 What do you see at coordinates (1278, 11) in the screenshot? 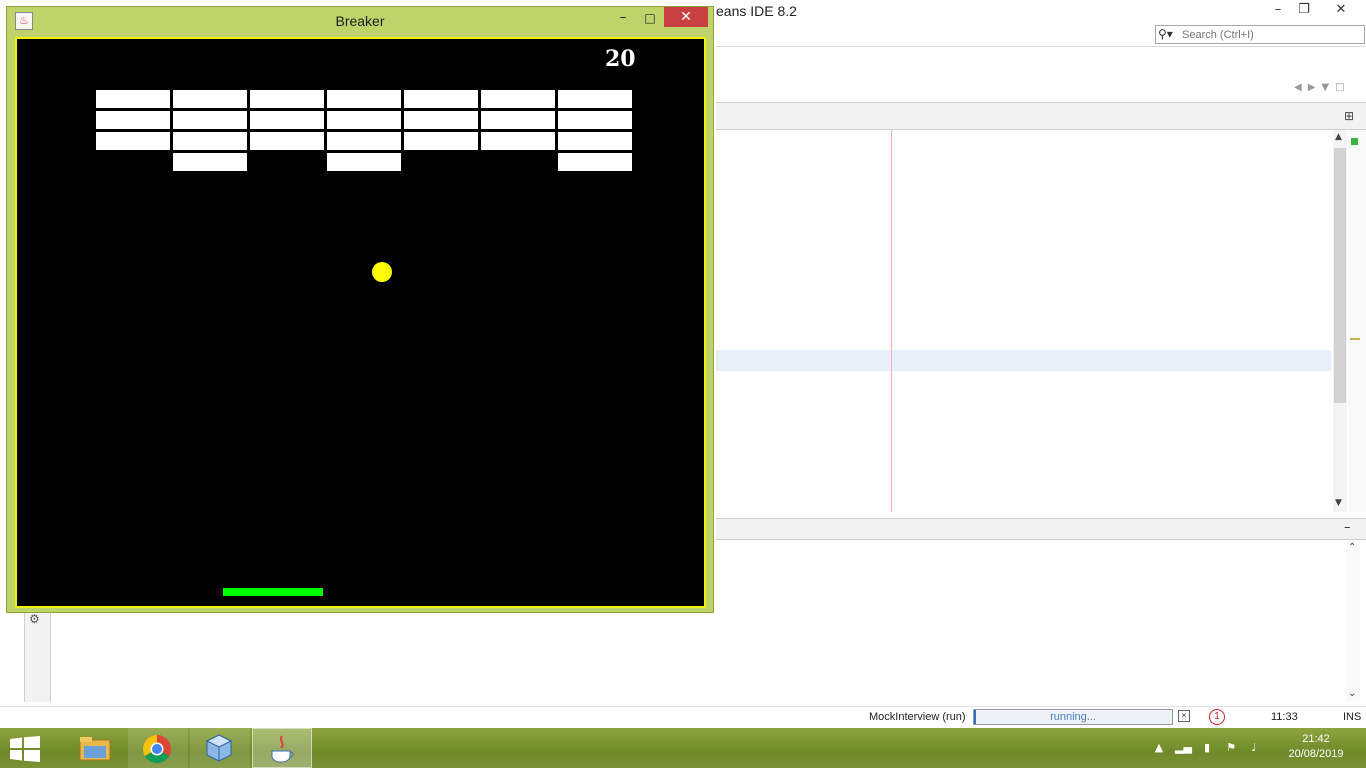
I see `ide-minimize-button: –` at bounding box center [1278, 11].